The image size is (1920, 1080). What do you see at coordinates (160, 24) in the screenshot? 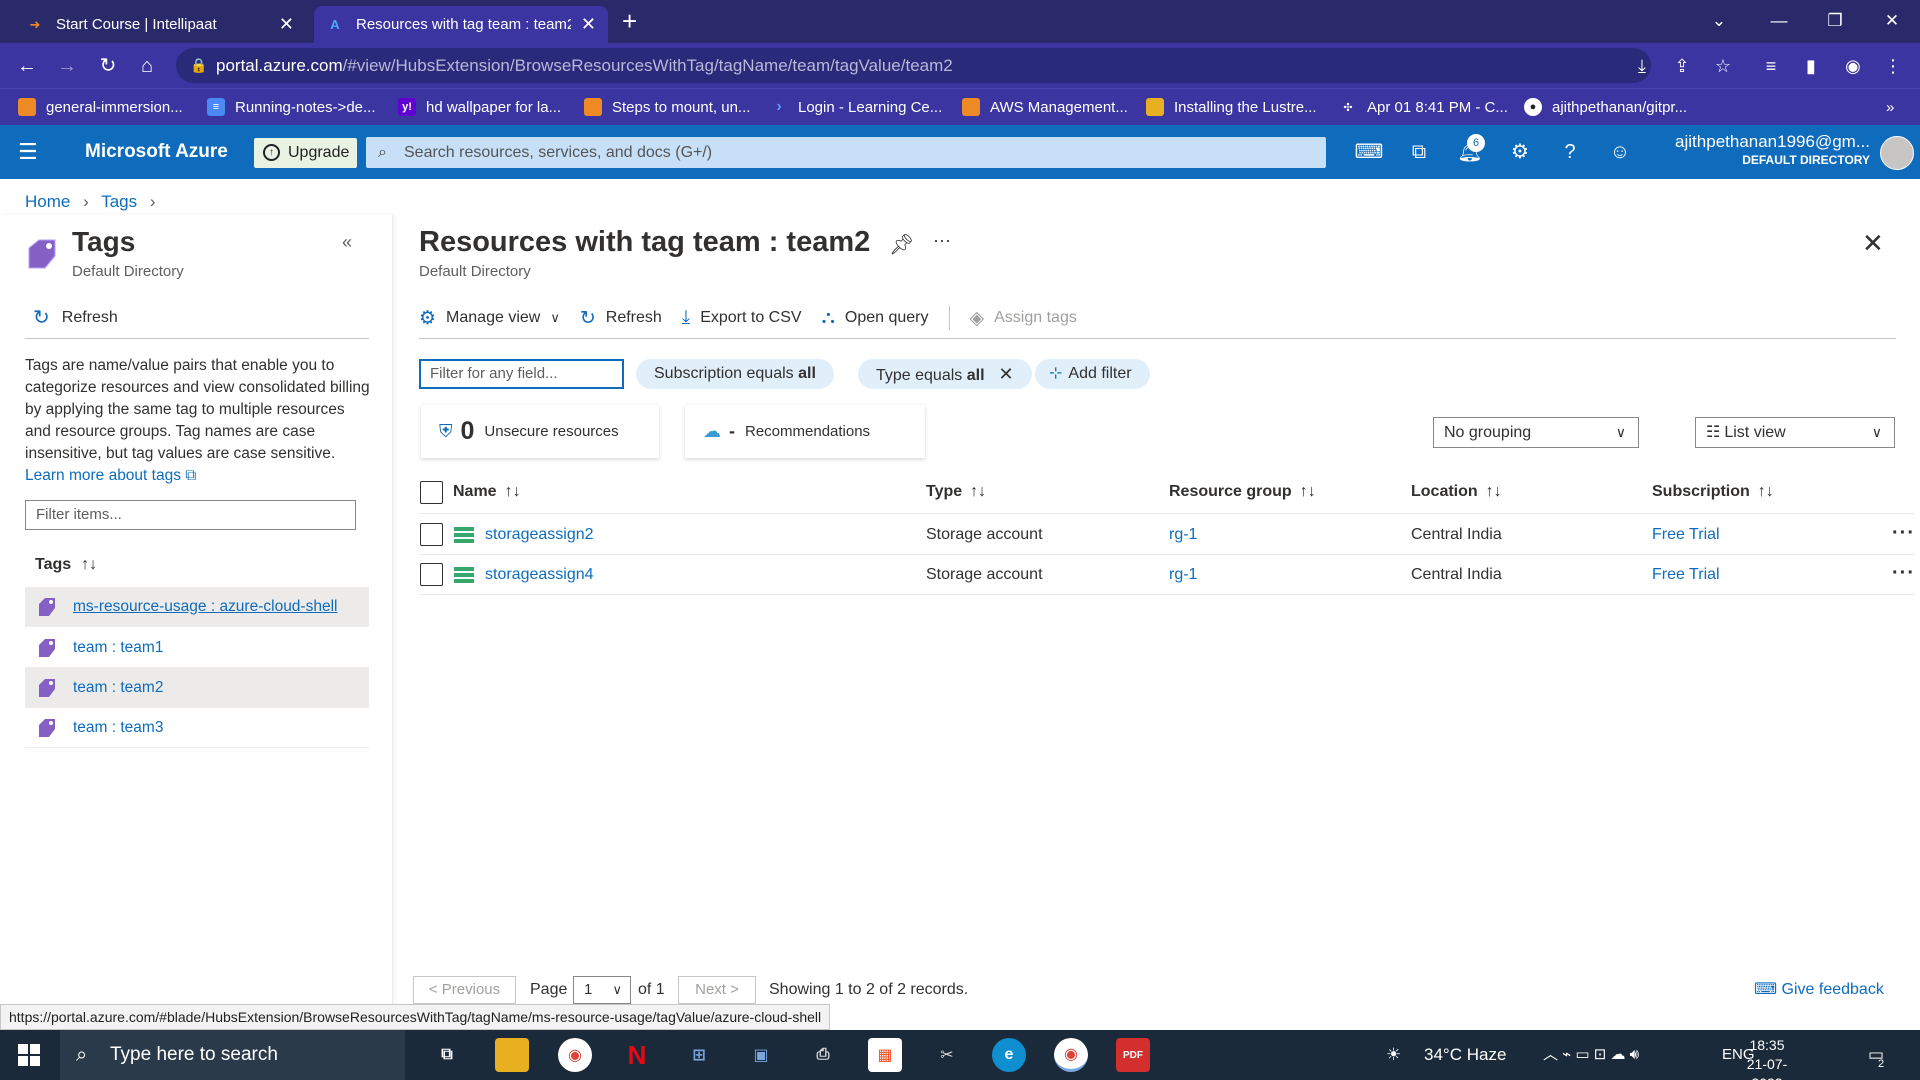
I see `browser-tab-intellipaat: ➜ Start Course | Intellipaat ✕` at bounding box center [160, 24].